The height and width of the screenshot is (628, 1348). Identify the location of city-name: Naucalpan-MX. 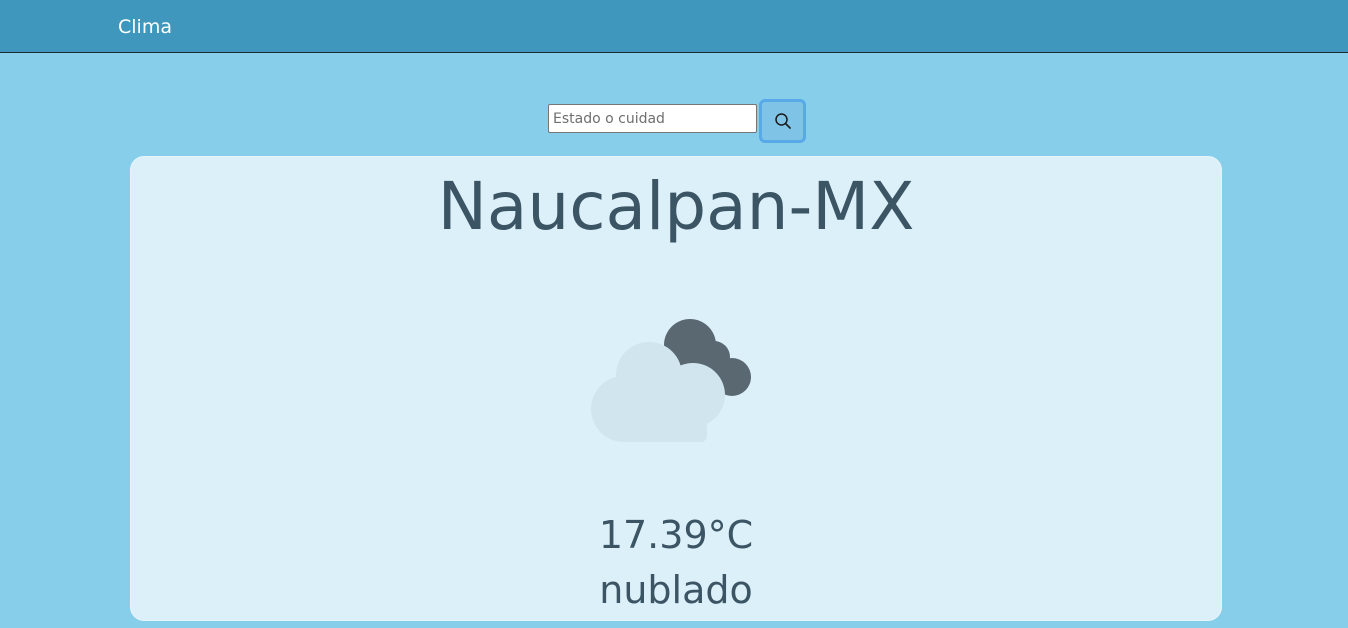
(676, 206).